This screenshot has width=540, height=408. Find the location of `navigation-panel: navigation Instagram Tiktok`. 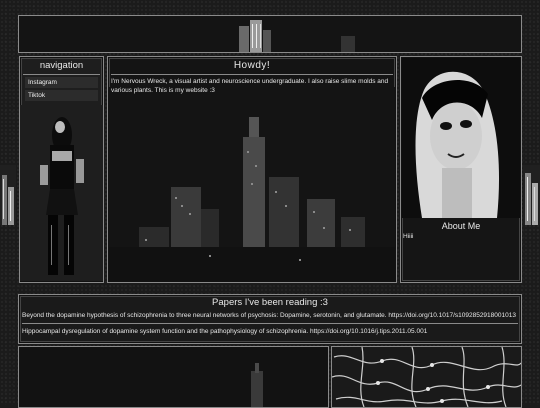

navigation-panel: navigation Instagram Tiktok is located at coordinates (61, 169).